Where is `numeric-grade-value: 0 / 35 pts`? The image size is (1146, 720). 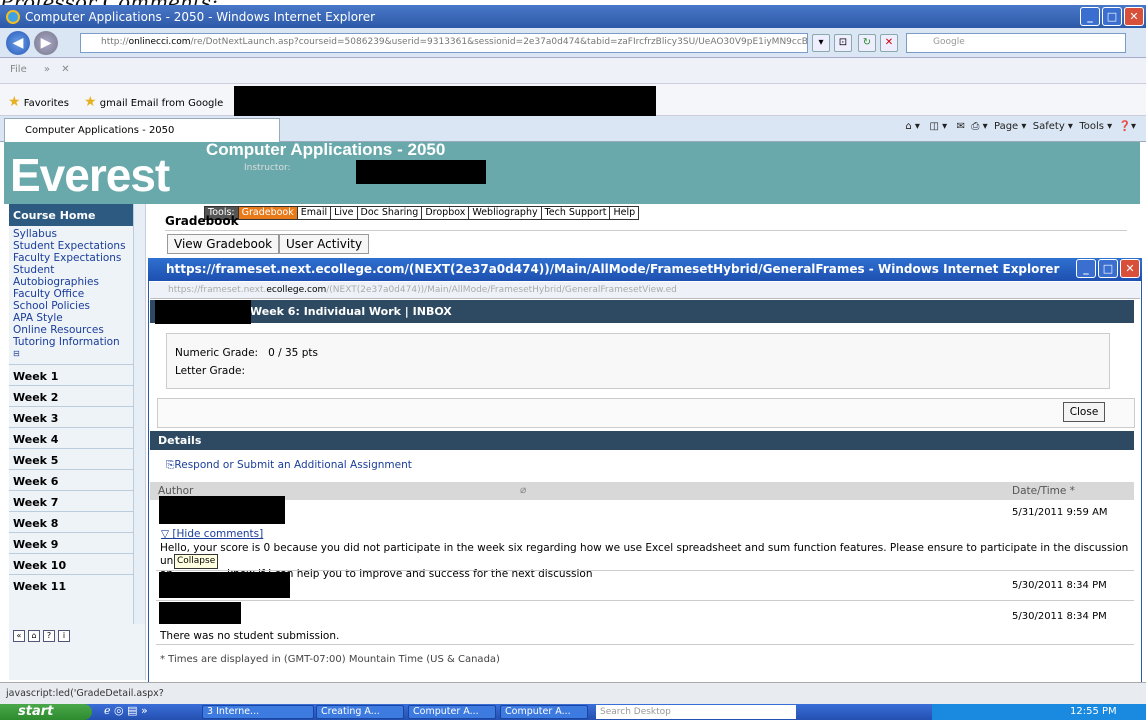 numeric-grade-value: 0 / 35 pts is located at coordinates (293, 353).